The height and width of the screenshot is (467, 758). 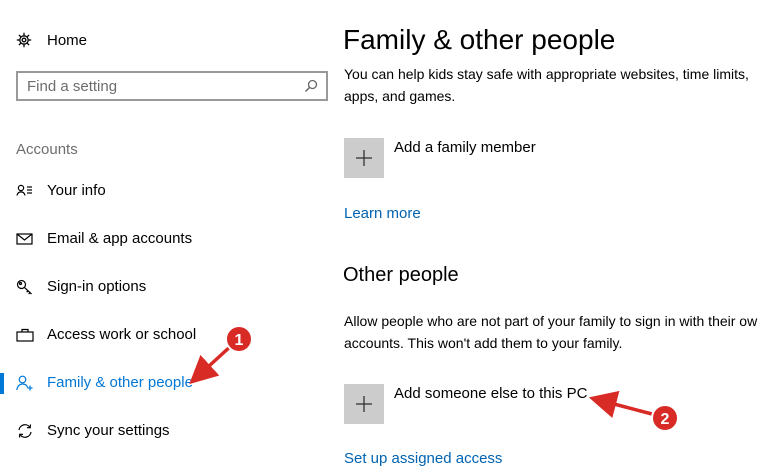 I want to click on add-family-member-button: Add a family member, so click(x=440, y=158).